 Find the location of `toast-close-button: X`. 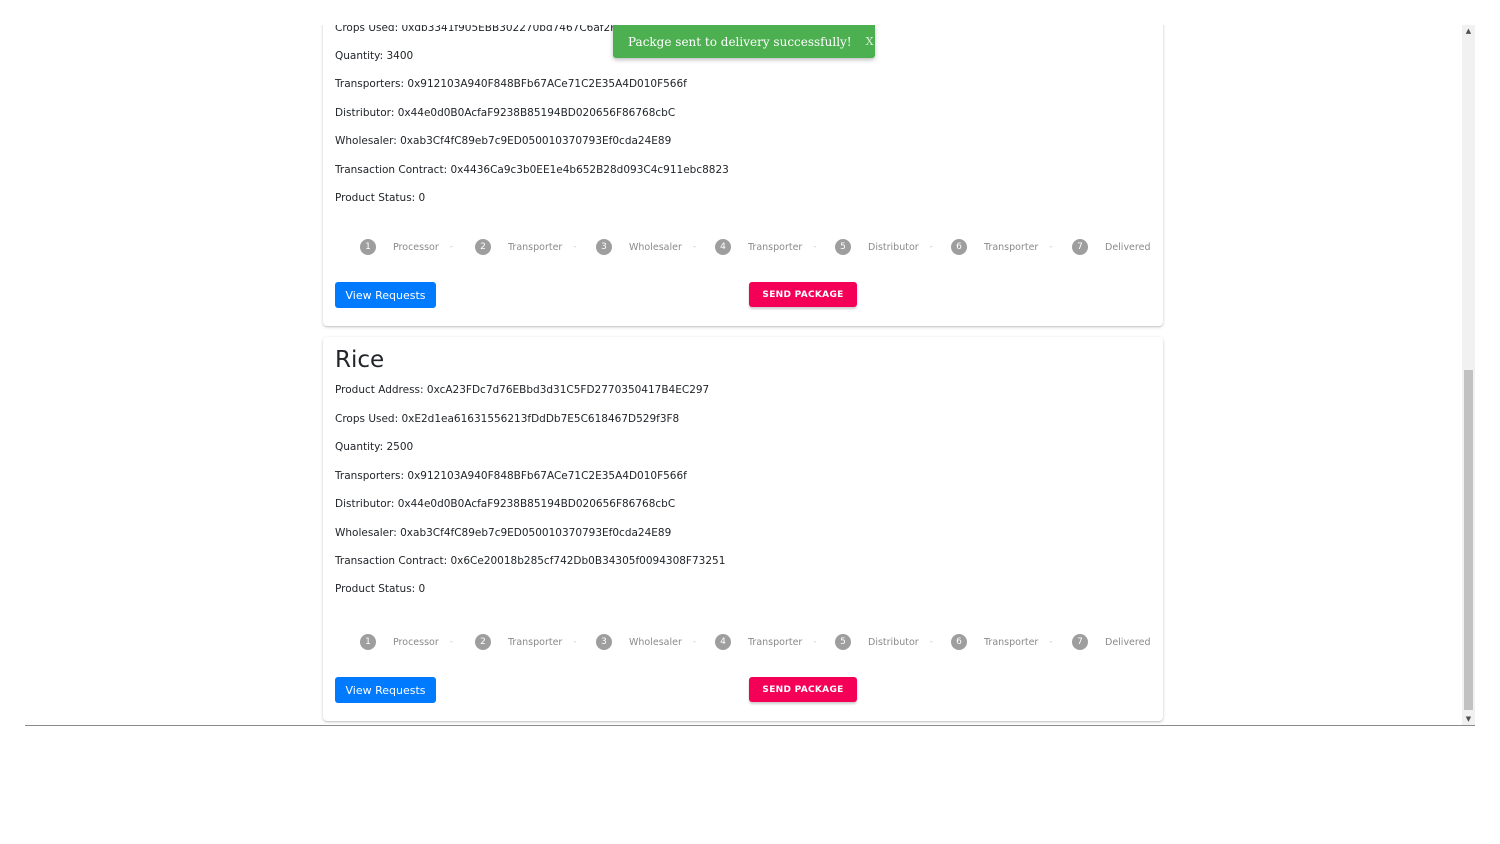

toast-close-button: X is located at coordinates (870, 41).